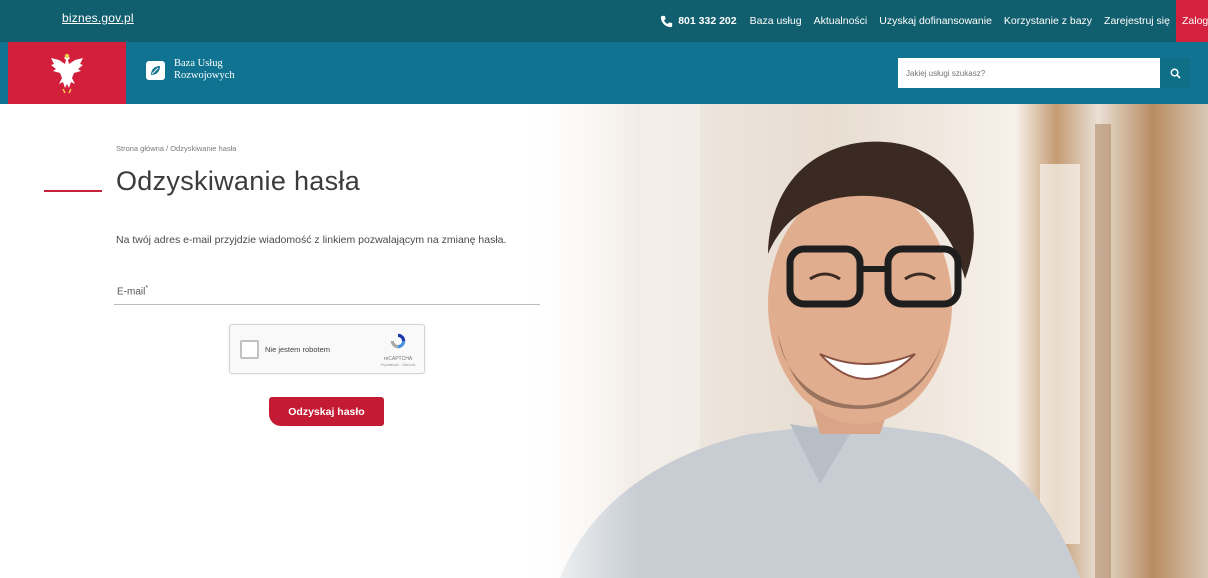 The width and height of the screenshot is (1208, 578). What do you see at coordinates (147, 288) in the screenshot?
I see `required-mark: *` at bounding box center [147, 288].